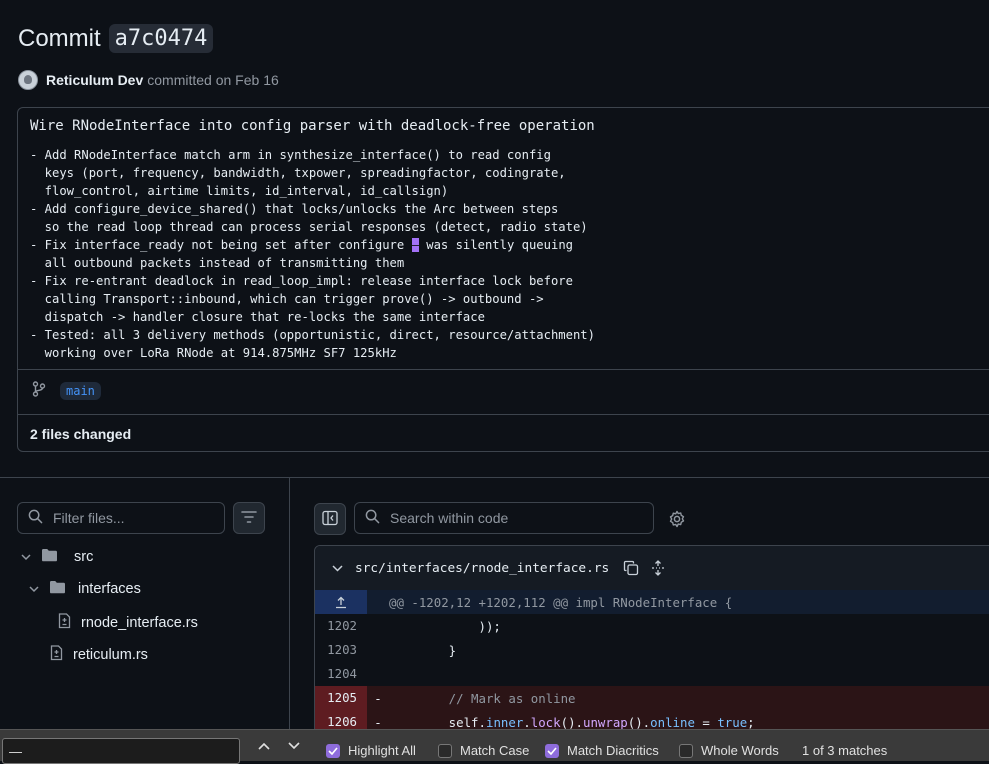 The image size is (989, 764). What do you see at coordinates (482, 698) in the screenshot?
I see `code-text: // Mark as online` at bounding box center [482, 698].